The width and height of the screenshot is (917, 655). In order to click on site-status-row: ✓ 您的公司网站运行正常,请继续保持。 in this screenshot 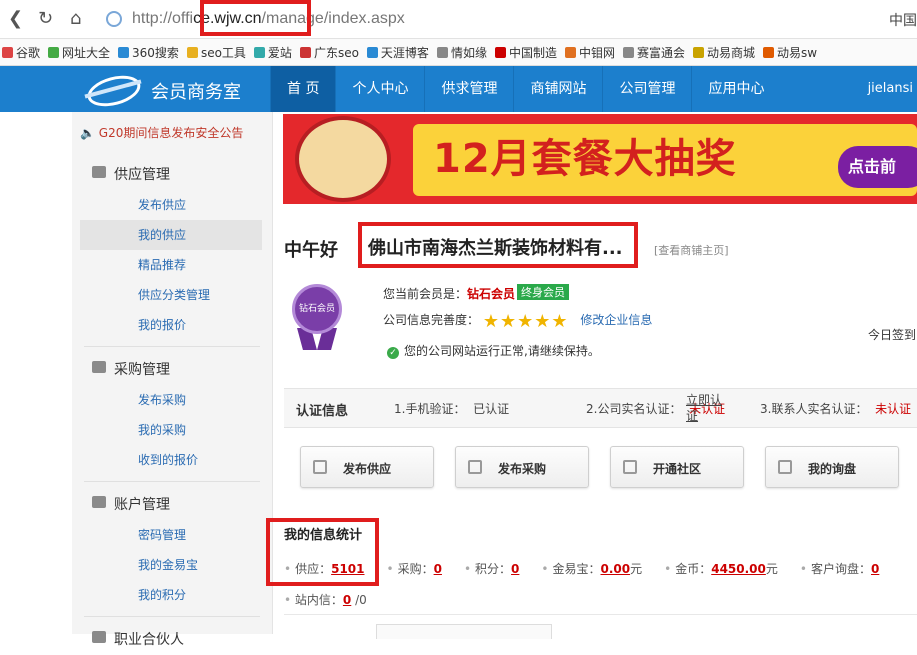, I will do `click(493, 350)`.